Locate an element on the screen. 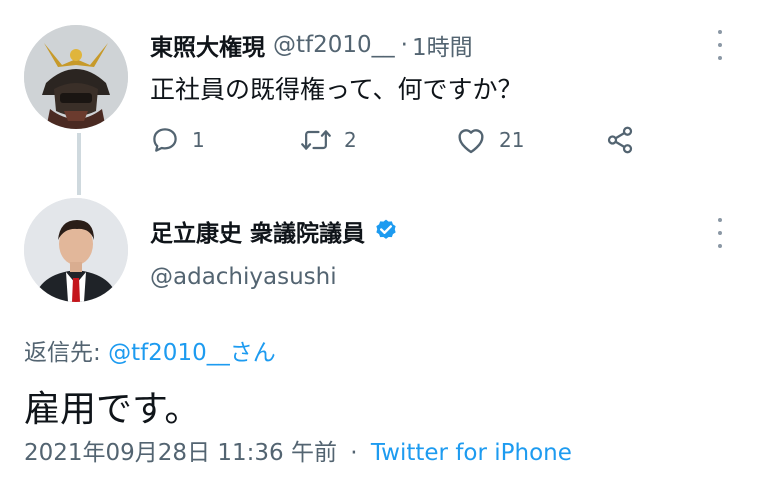 The width and height of the screenshot is (762, 487). tweet1-action-bar: 1 2 21 is located at coordinates (400, 140).